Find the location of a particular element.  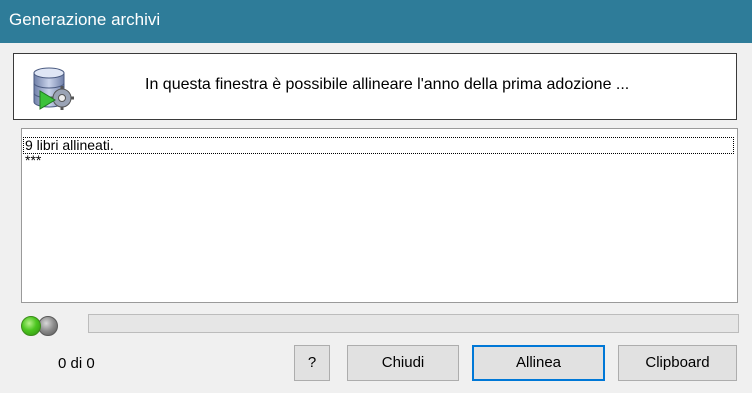

progress-counter: 0 di 0 is located at coordinates (76, 363).